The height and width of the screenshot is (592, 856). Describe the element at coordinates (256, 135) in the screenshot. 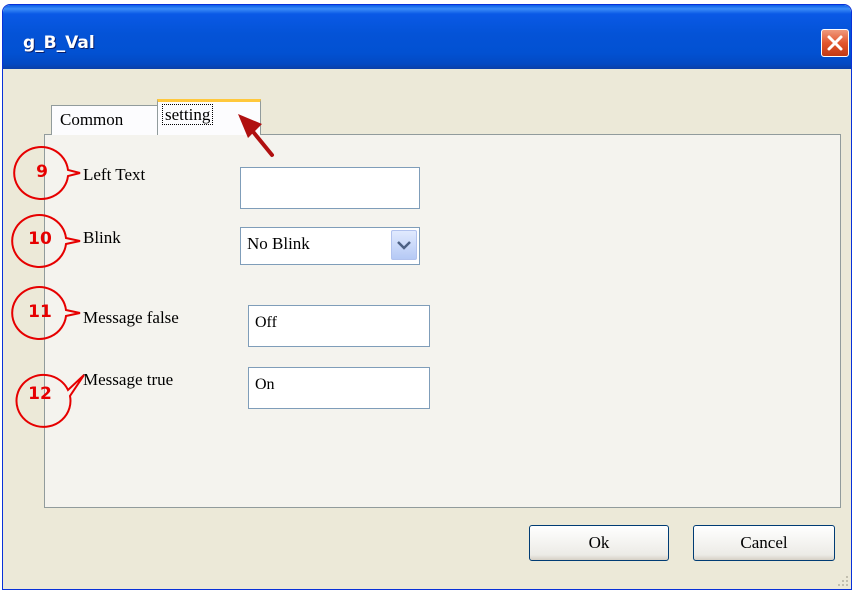

I see `pointer-arrow-icon` at that location.